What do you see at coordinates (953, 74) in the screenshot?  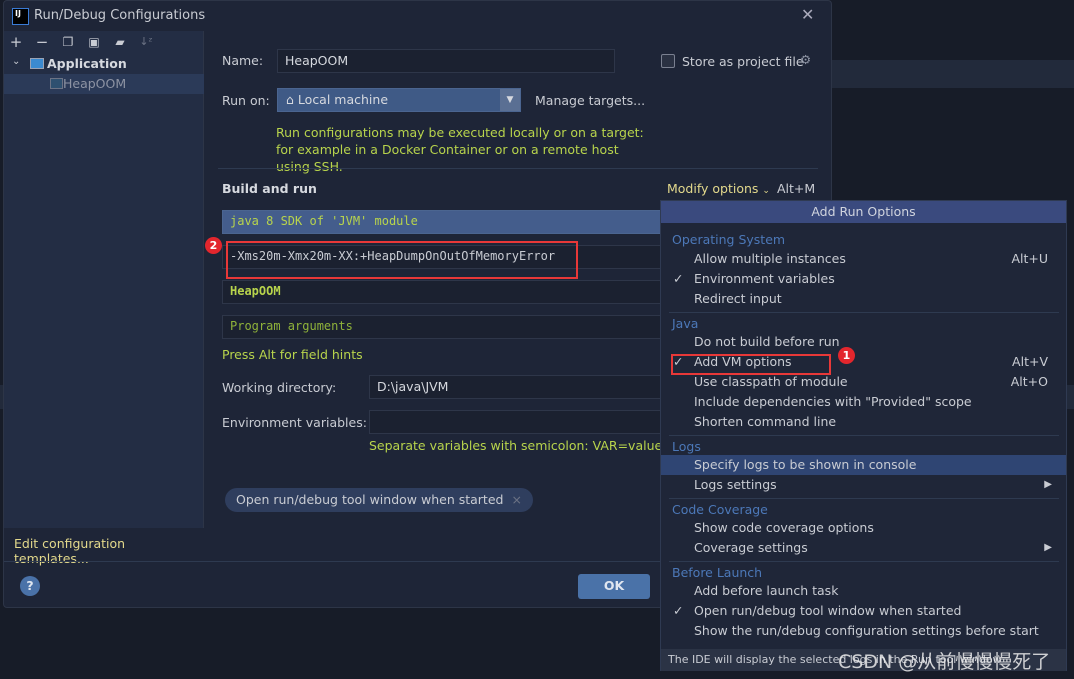 I see `background-panel` at bounding box center [953, 74].